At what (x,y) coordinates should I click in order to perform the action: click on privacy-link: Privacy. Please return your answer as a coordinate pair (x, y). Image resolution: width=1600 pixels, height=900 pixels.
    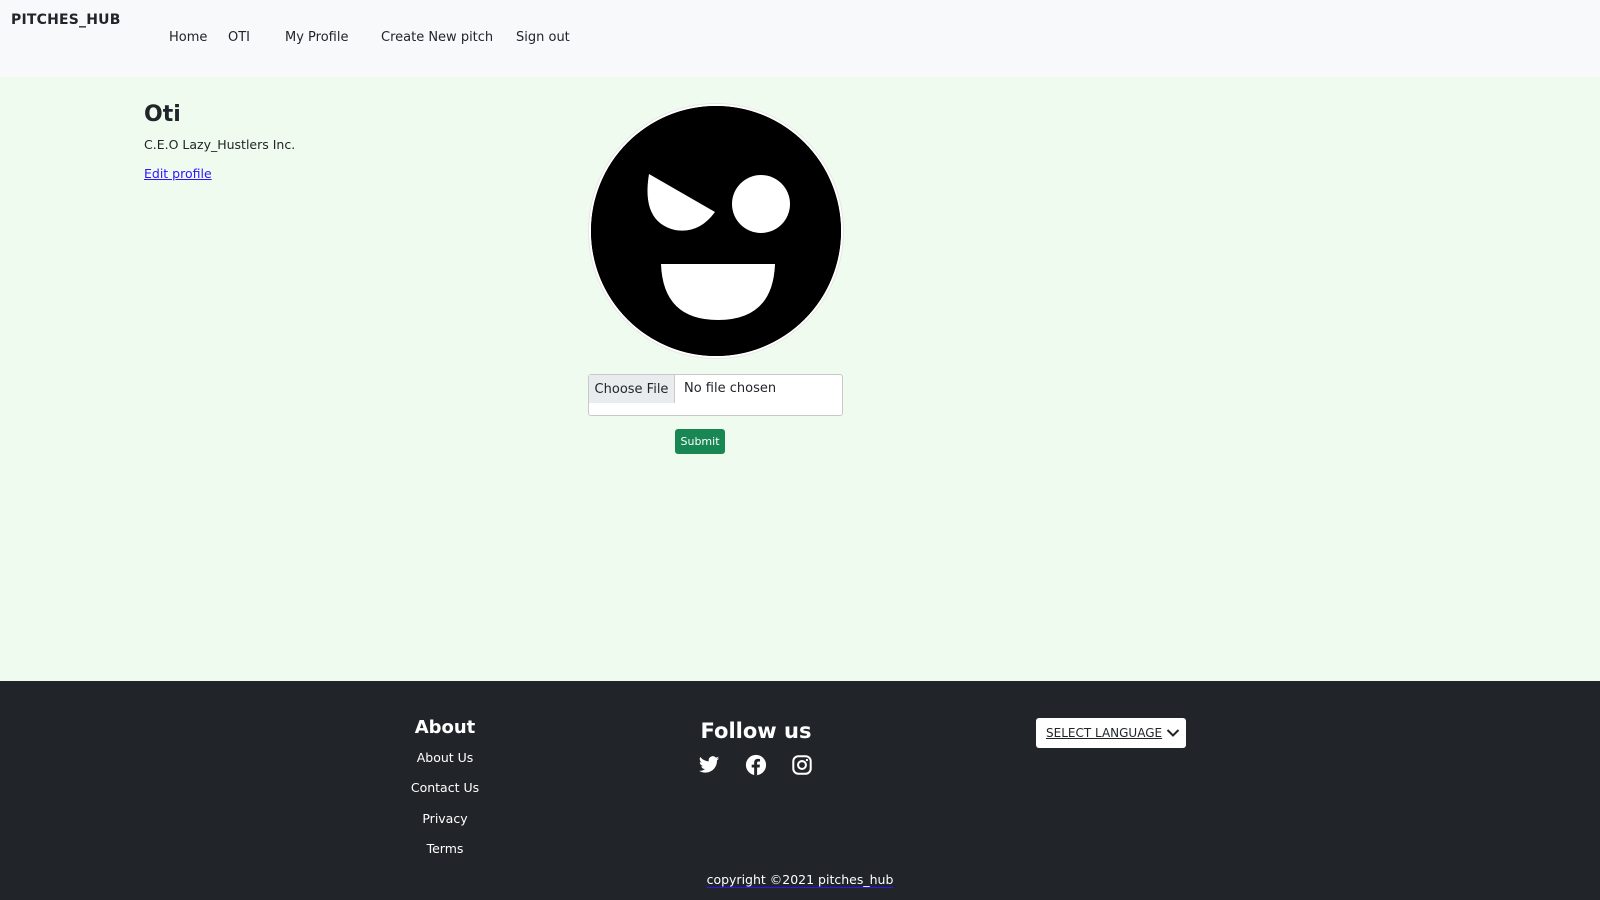
    Looking at the image, I should click on (445, 818).